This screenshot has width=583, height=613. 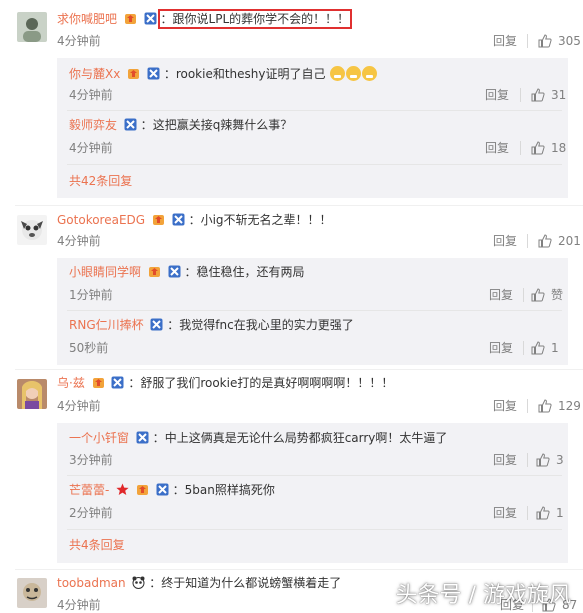 What do you see at coordinates (89, 490) in the screenshot?
I see `username: 芒蕾蕾-` at bounding box center [89, 490].